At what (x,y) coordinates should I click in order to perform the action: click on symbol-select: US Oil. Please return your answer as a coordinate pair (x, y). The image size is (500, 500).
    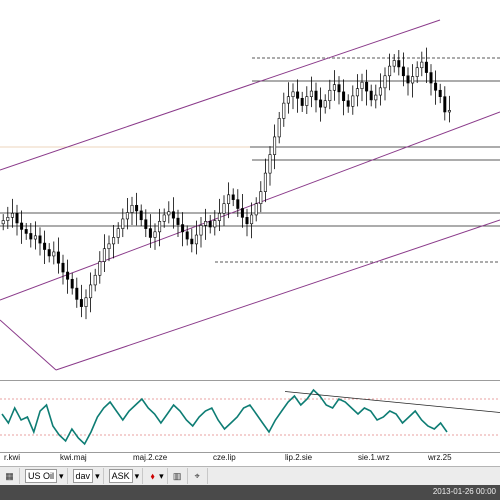
    Looking at the image, I should click on (41, 476).